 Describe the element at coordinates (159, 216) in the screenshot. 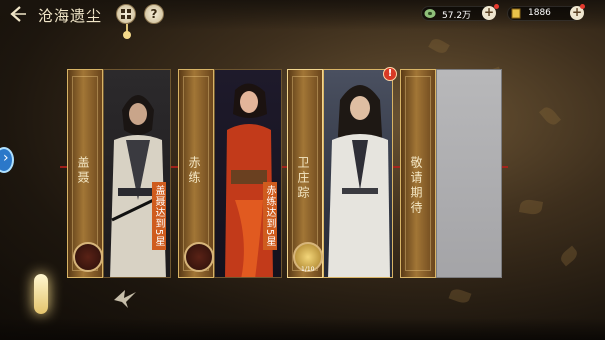

I see `unlock-requirement-badge: 盖聂达到5星` at that location.